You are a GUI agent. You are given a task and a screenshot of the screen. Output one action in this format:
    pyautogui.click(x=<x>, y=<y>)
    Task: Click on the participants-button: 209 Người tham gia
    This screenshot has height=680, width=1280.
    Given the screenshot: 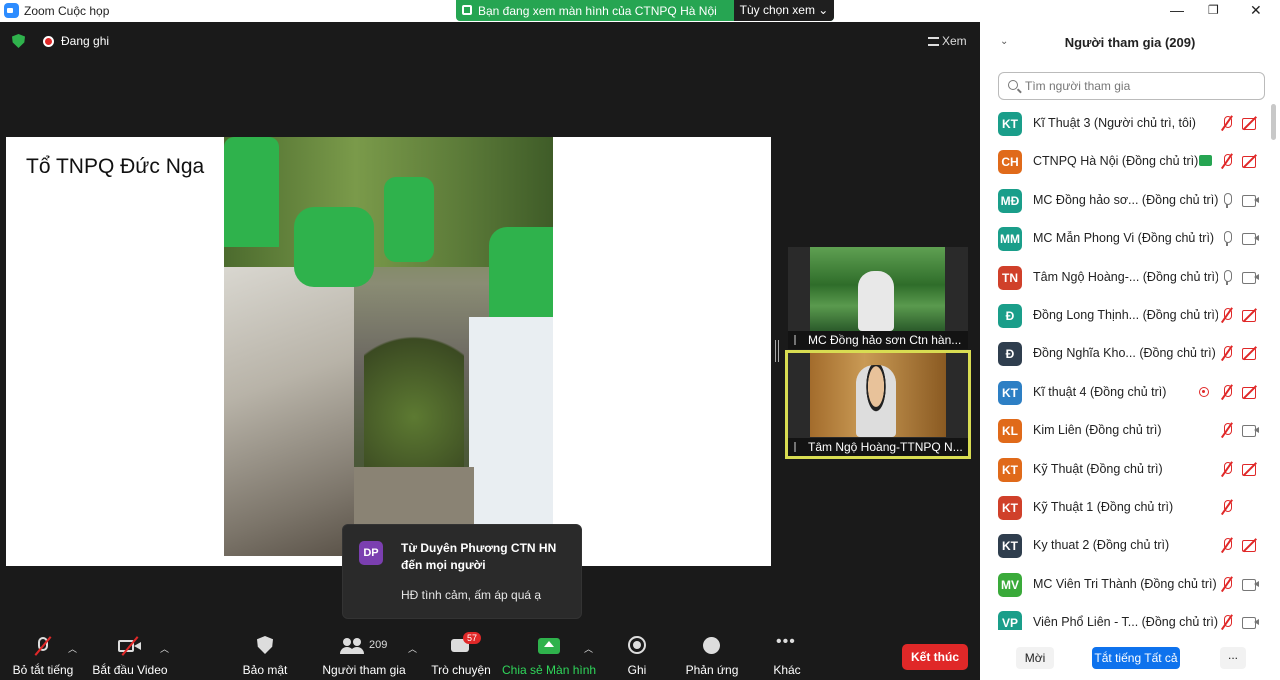 What is the action you would take?
    pyautogui.click(x=364, y=655)
    